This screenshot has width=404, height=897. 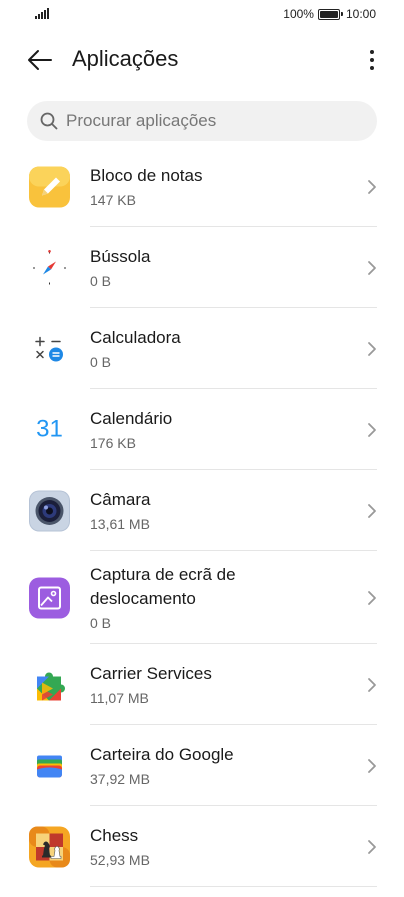 I want to click on status-right: 100% 10:00, so click(x=329, y=14).